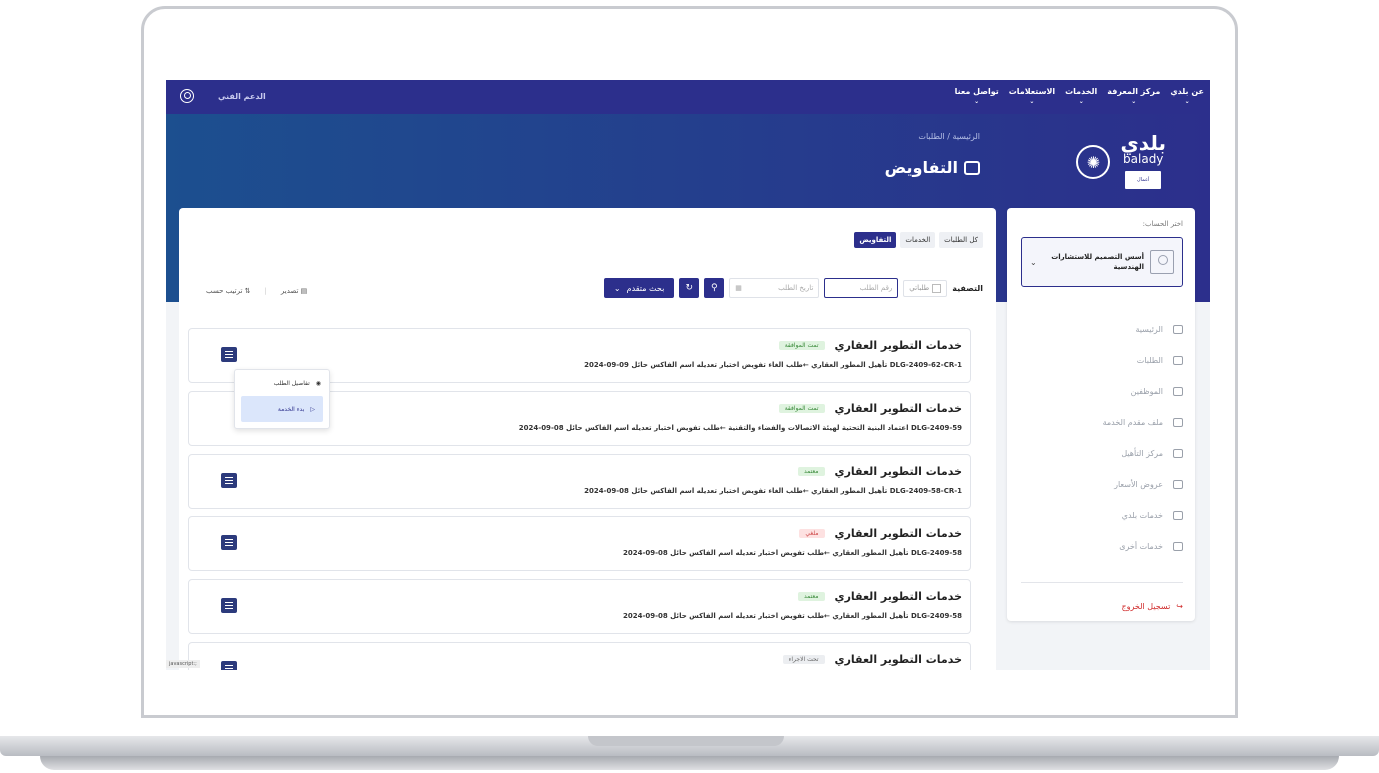  I want to click on sidebar-item-provider: ملف مقدم الخدمة, so click(1102, 422).